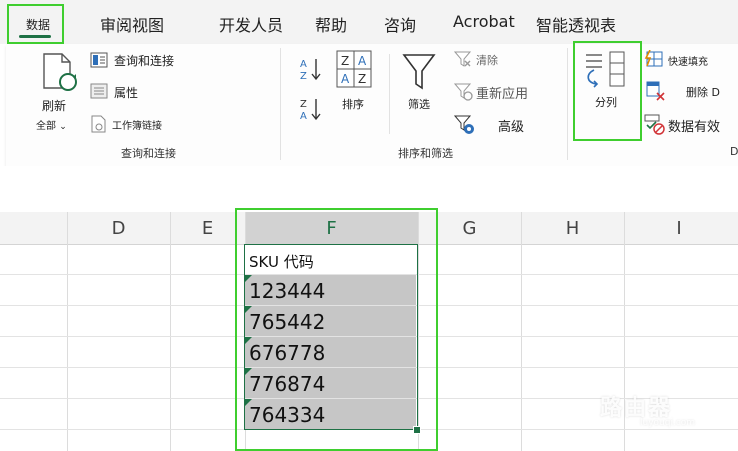 The width and height of the screenshot is (738, 451). Describe the element at coordinates (331, 24) in the screenshot. I see `tab-help: 帮助` at that location.